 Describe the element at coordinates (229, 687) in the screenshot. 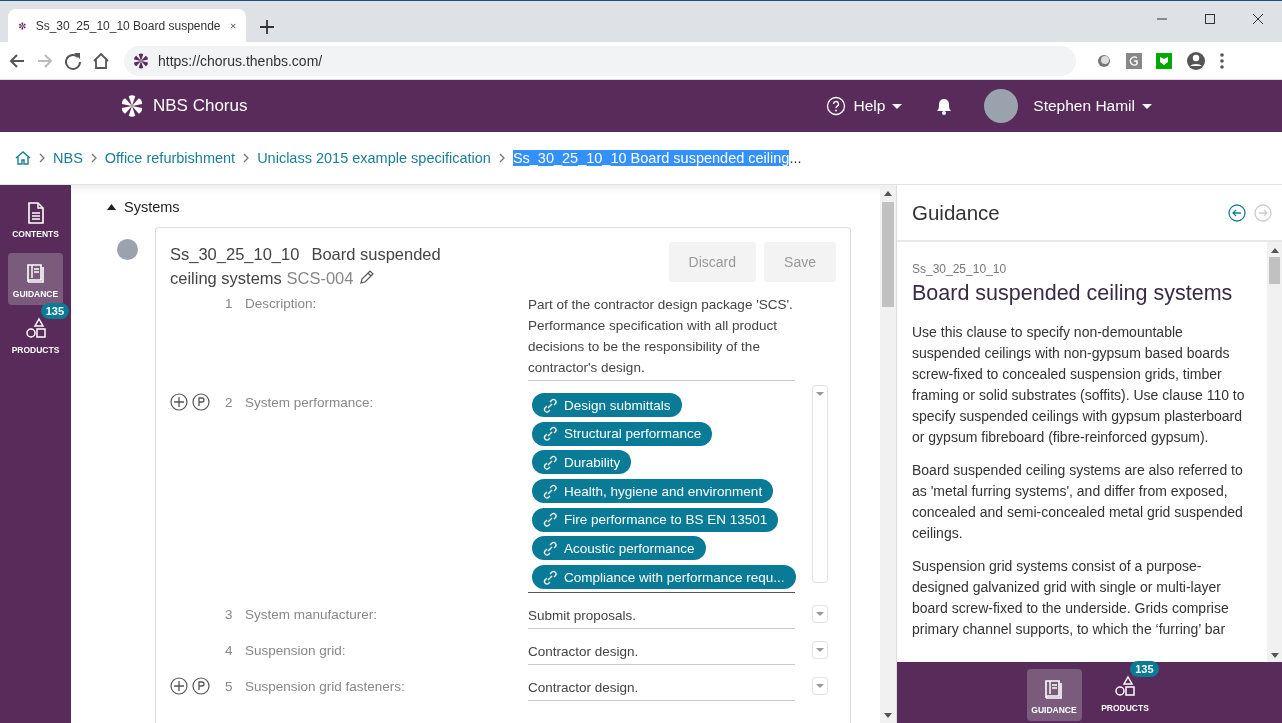

I see `clause-number: 5` at that location.